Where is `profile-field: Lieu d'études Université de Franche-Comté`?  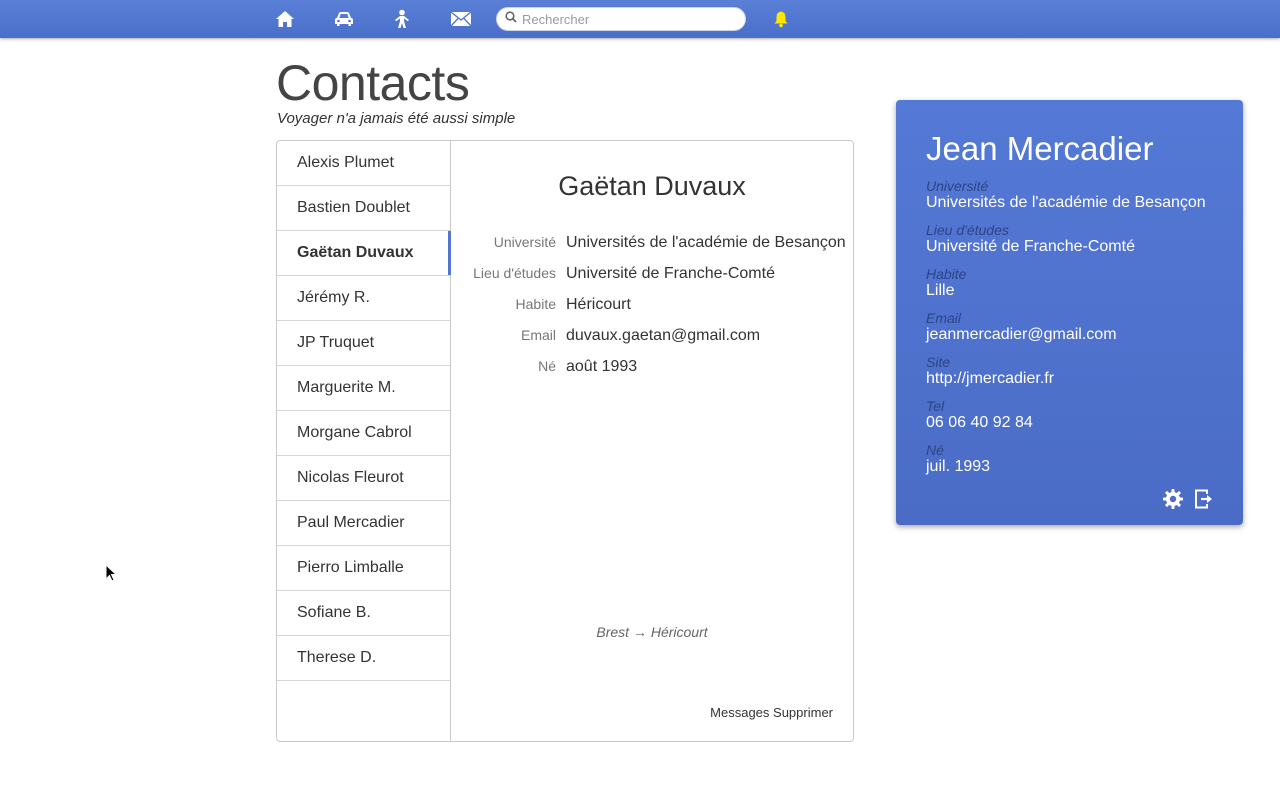
profile-field: Lieu d'études Université de Franche-Comté is located at coordinates (1030, 239).